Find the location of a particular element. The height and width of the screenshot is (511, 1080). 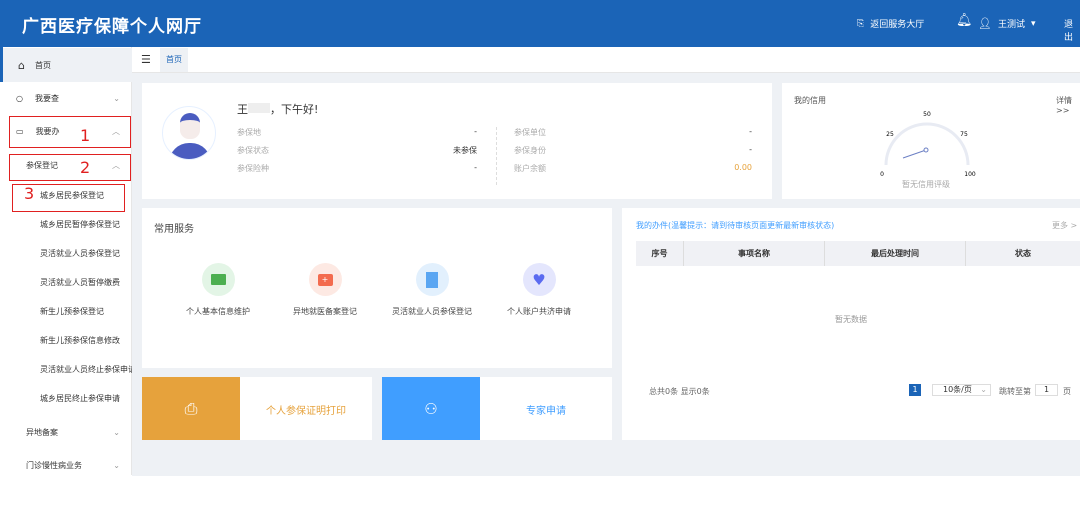

sidebar-subitem: 灵活就业人员参保登记 is located at coordinates (66, 253).